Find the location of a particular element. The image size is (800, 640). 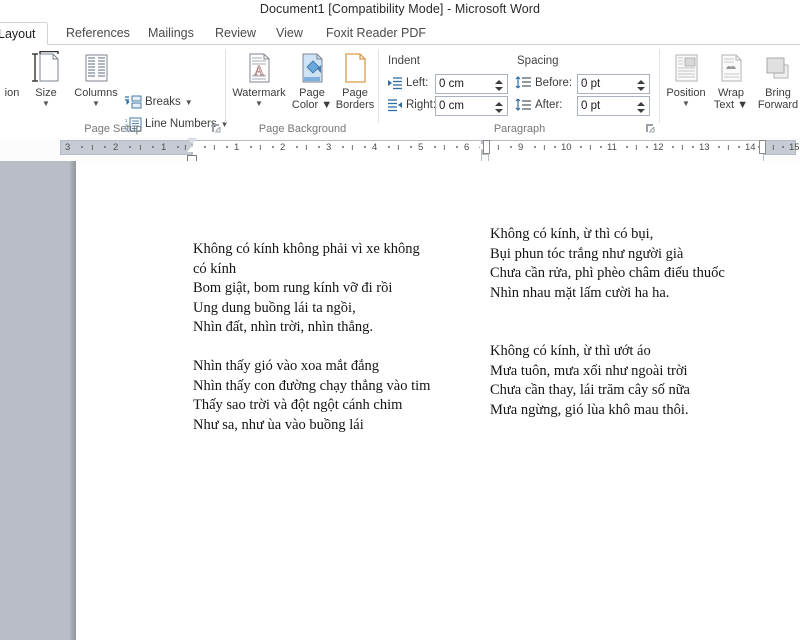

text-line: Nhìn đất, nhìn trời, nhìn thẳng. is located at coordinates (283, 327).